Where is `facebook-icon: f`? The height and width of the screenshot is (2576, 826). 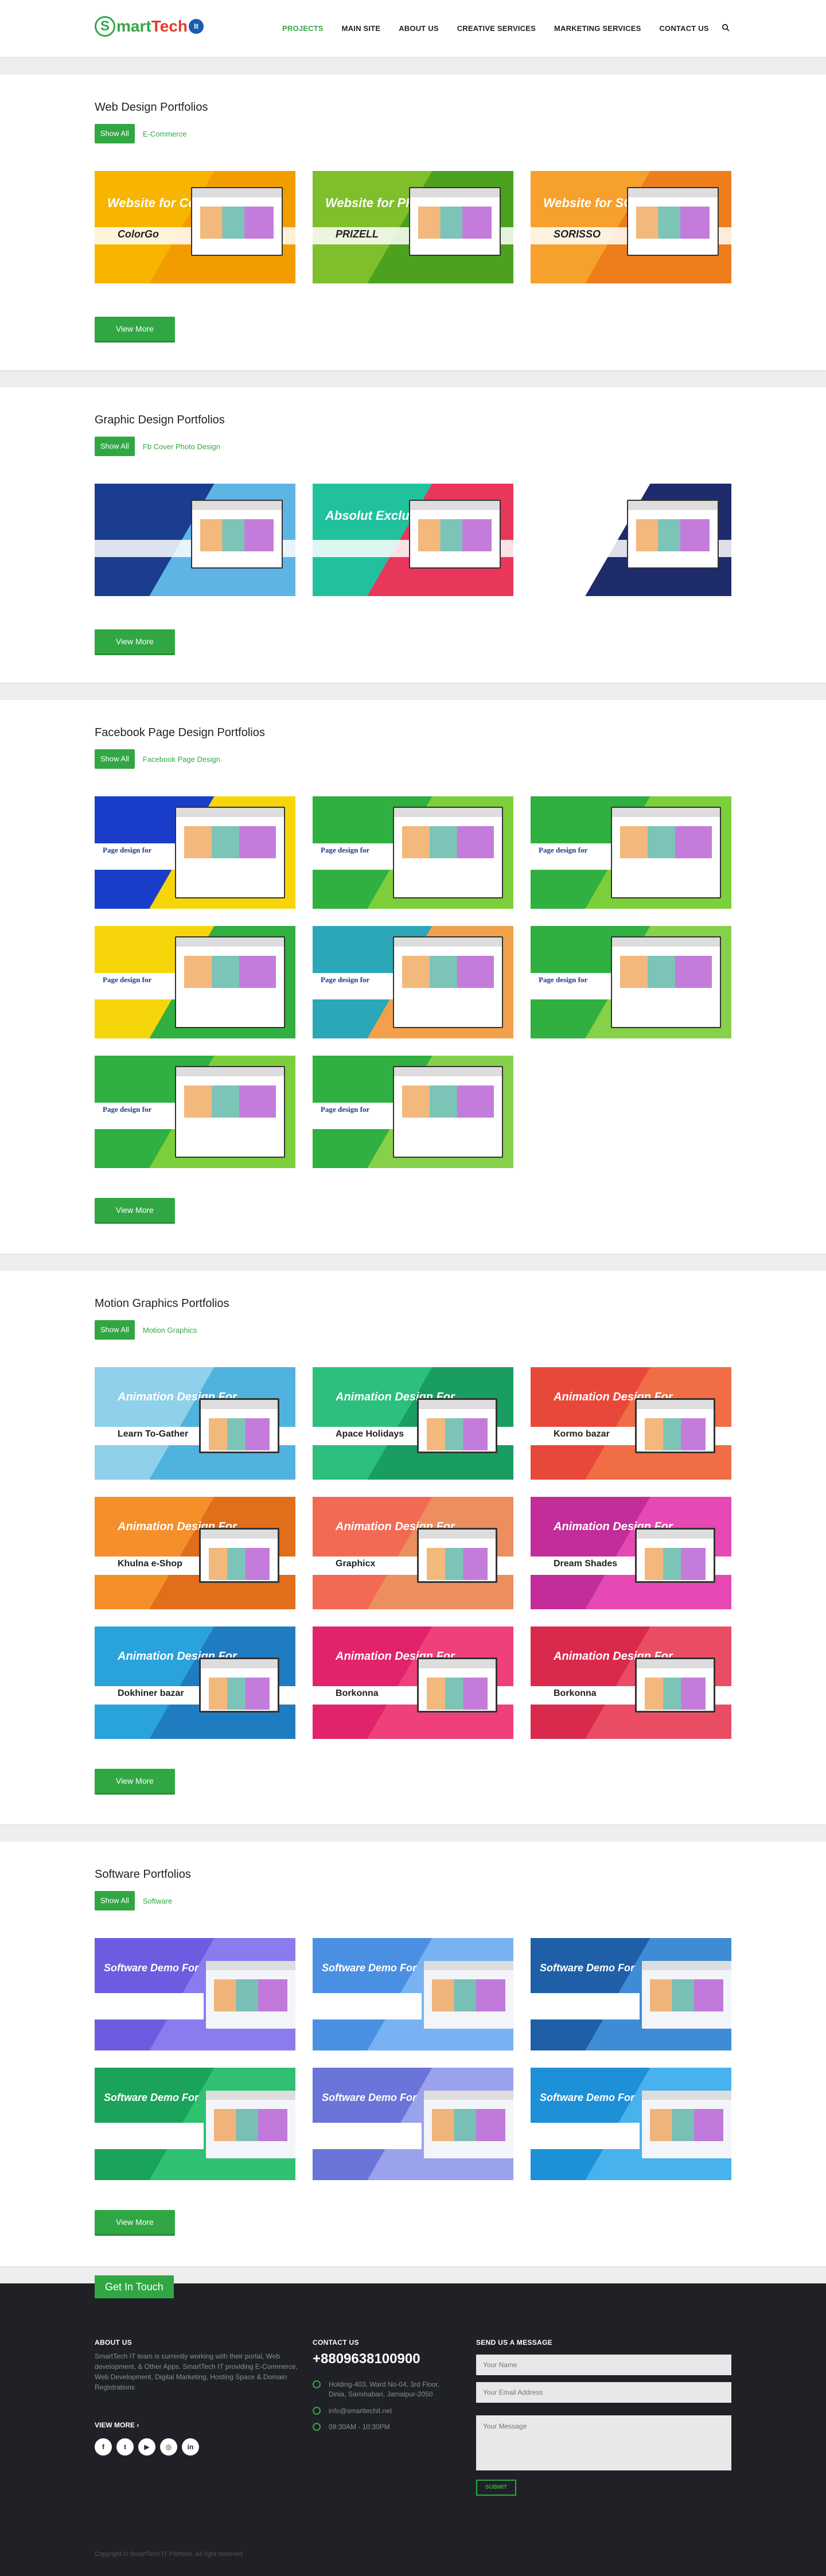
facebook-icon: f is located at coordinates (103, 2447).